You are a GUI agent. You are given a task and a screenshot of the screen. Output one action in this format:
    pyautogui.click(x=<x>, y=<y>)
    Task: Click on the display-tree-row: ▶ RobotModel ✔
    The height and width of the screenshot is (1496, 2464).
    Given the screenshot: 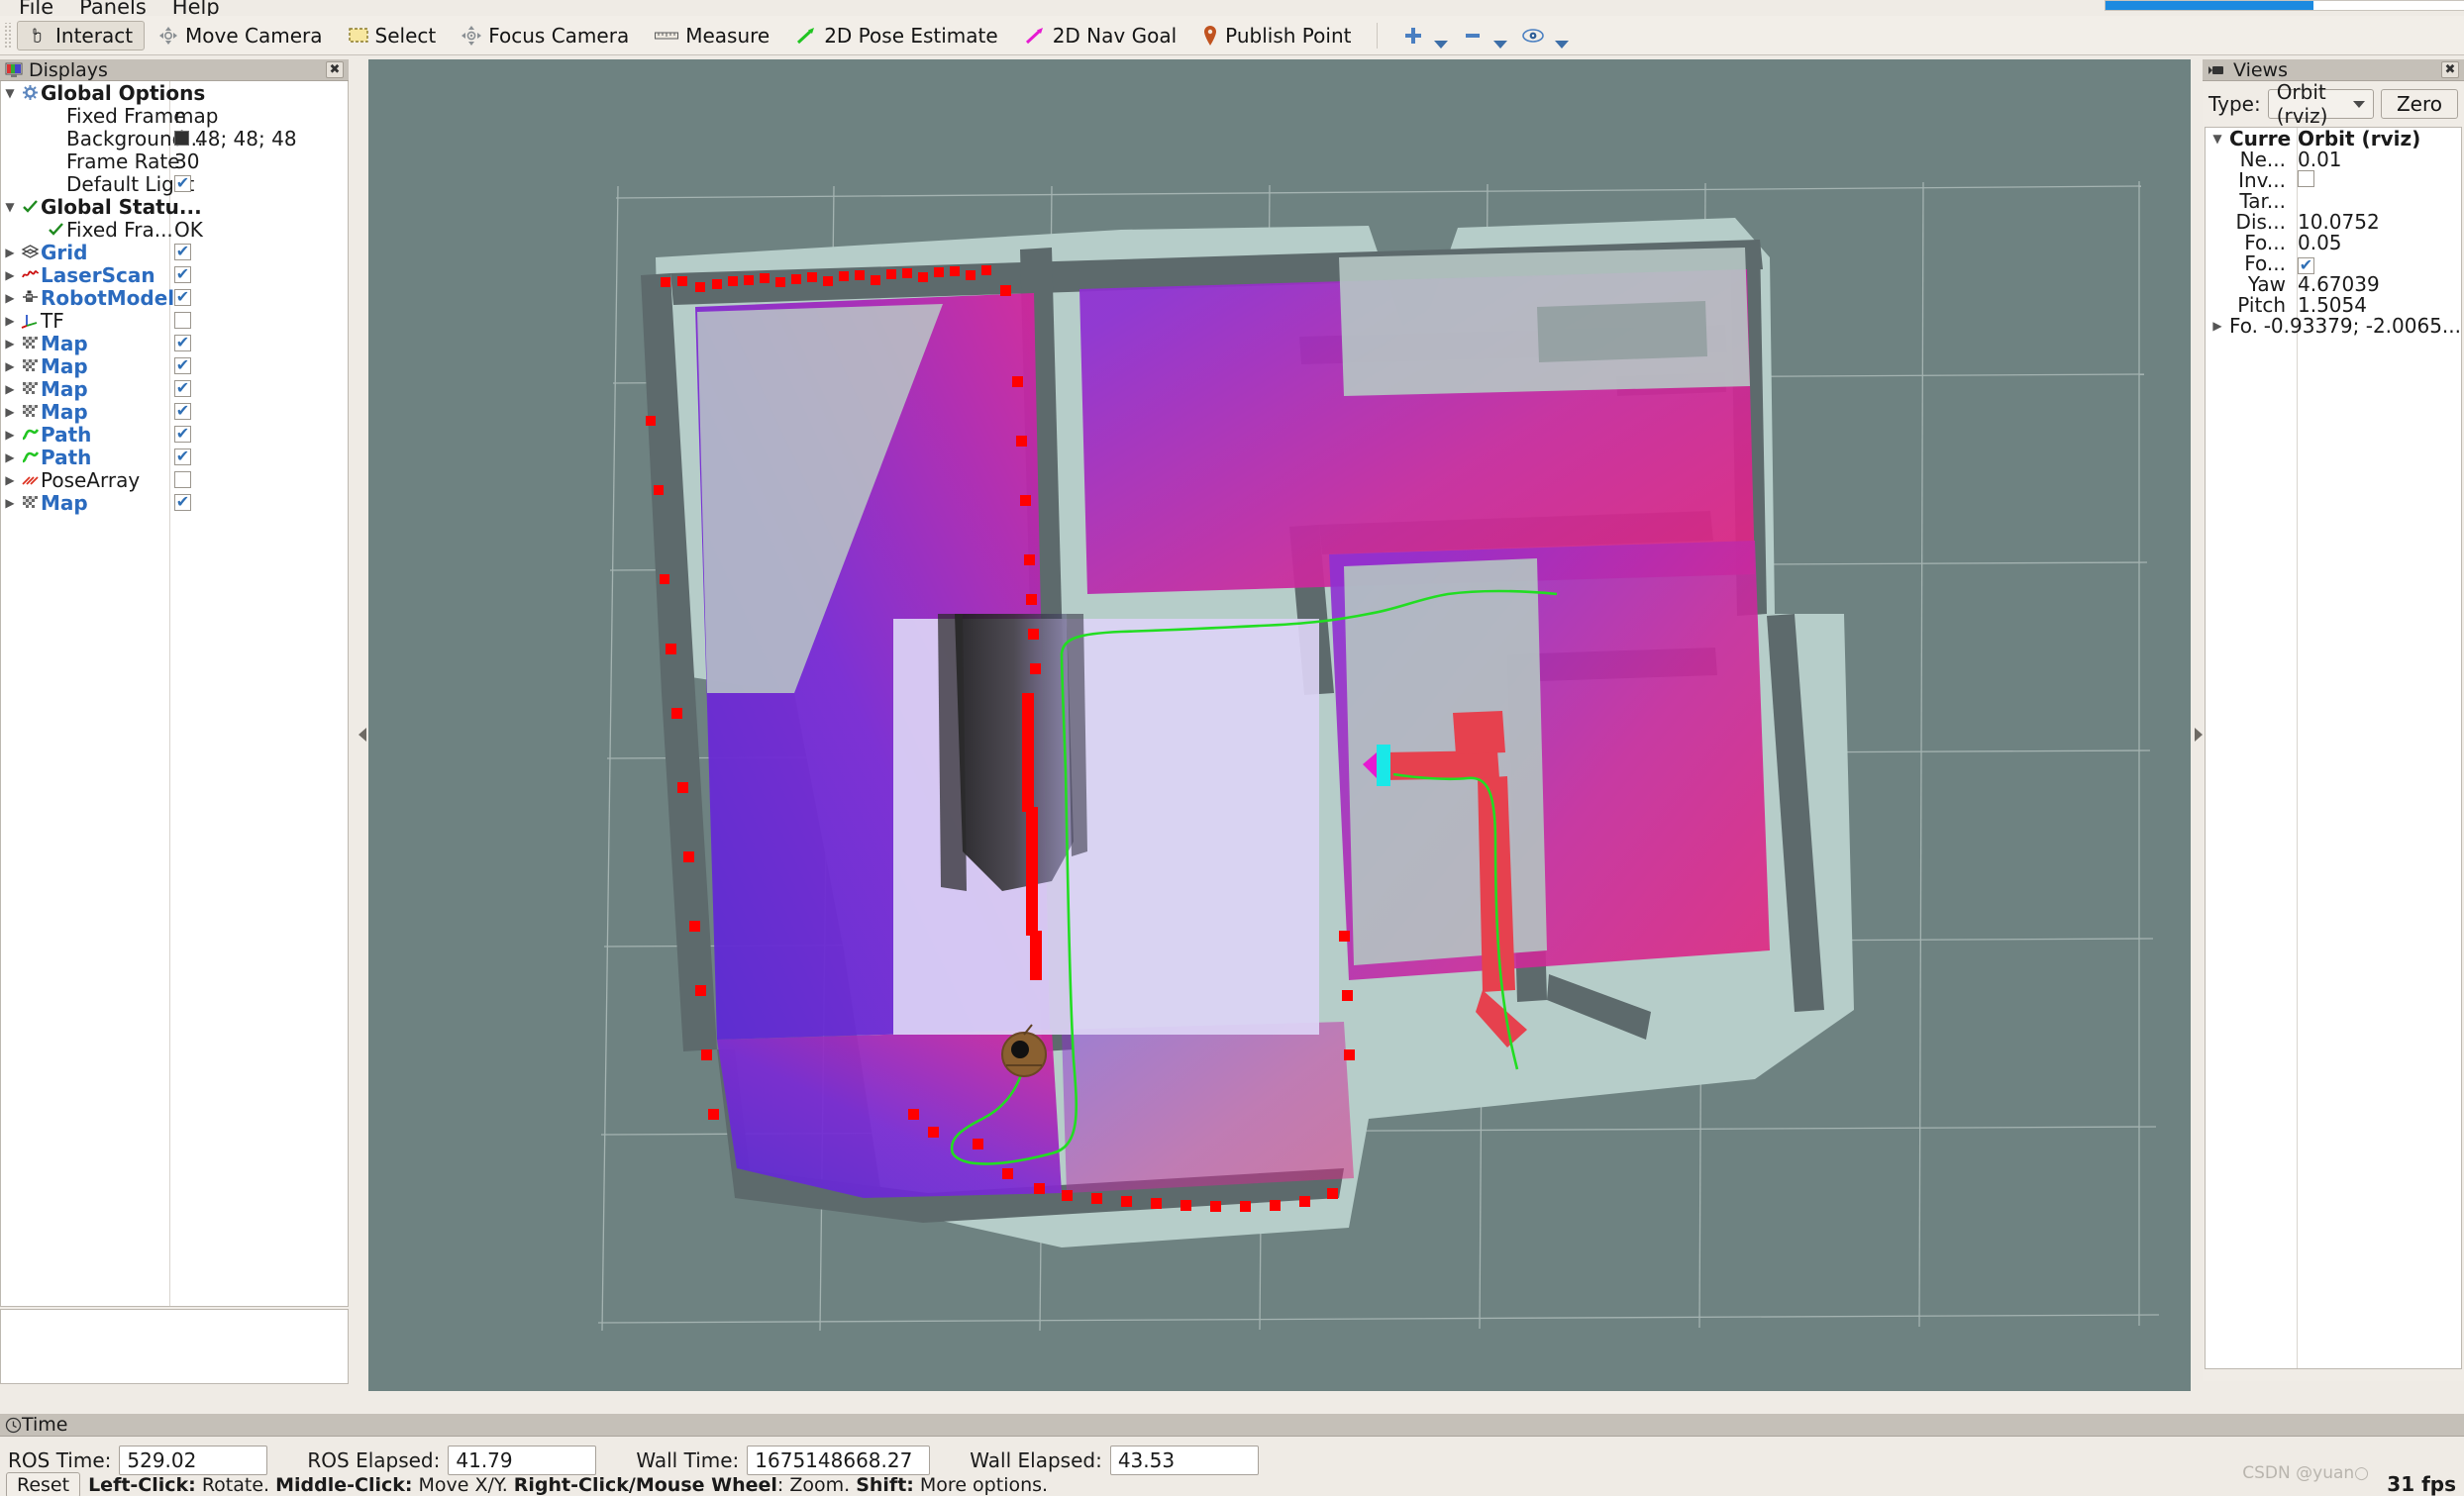 What is the action you would take?
    pyautogui.click(x=174, y=298)
    